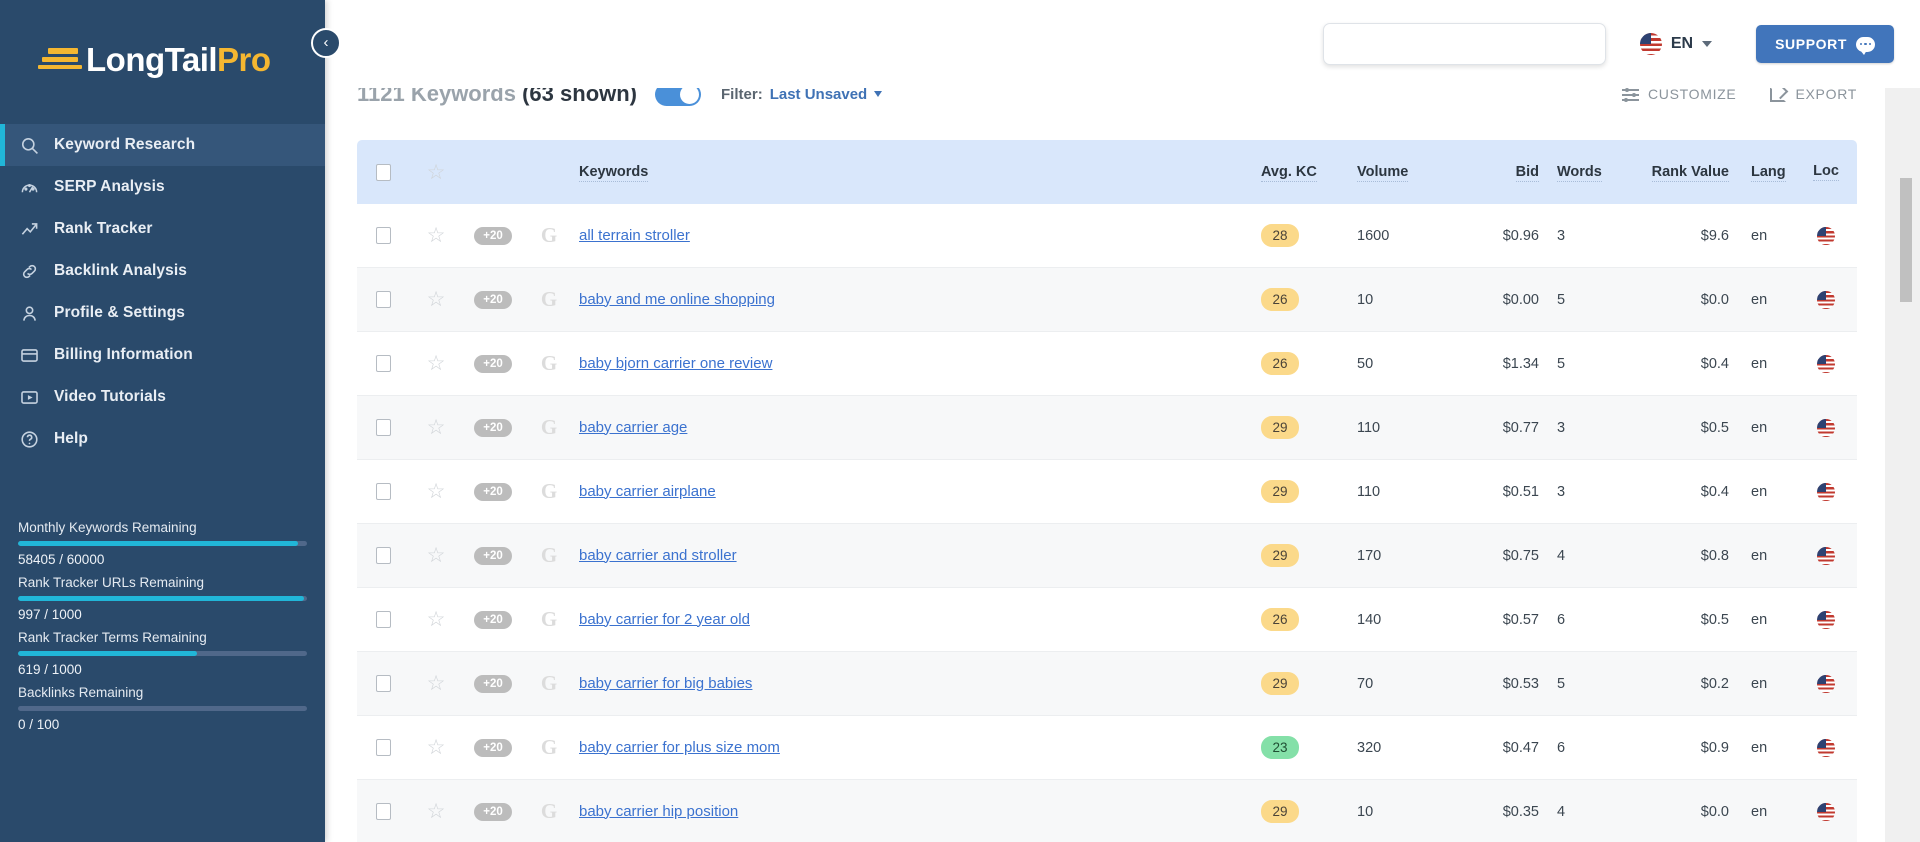  Describe the element at coordinates (658, 555) in the screenshot. I see `keyword-link: baby carrier and stroller` at that location.